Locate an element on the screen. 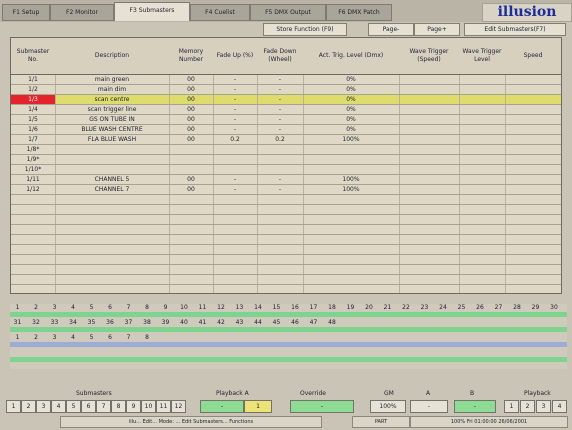  submaster-button: 5 is located at coordinates (73, 406).